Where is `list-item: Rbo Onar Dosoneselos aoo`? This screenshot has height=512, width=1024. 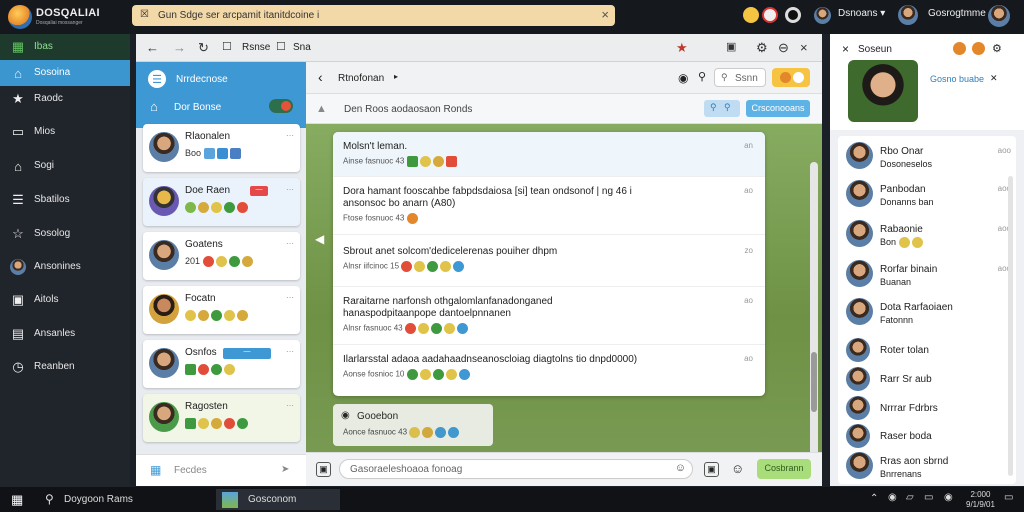 list-item: Rbo Onar Dosoneselos aoo is located at coordinates (928, 157).